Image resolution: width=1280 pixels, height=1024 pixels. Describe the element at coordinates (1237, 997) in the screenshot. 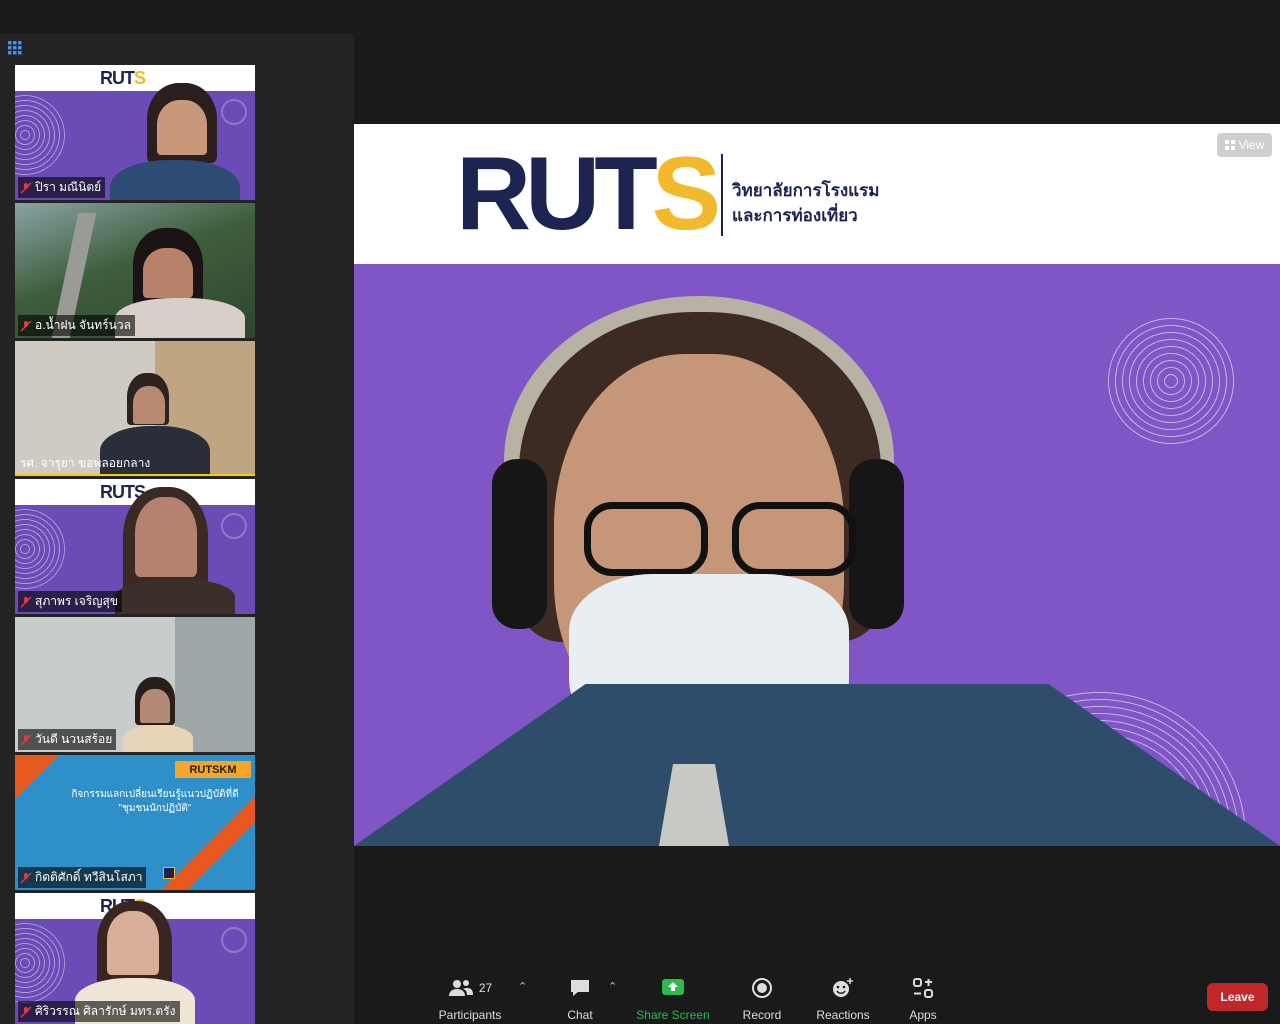

I see `leave-button: Leave` at that location.